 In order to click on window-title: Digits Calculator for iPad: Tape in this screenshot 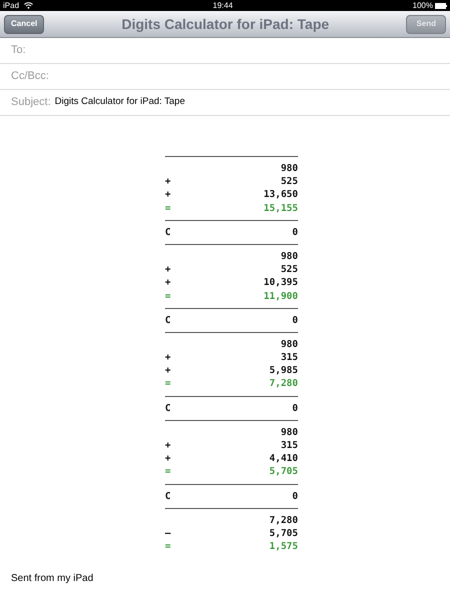, I will do `click(225, 24)`.